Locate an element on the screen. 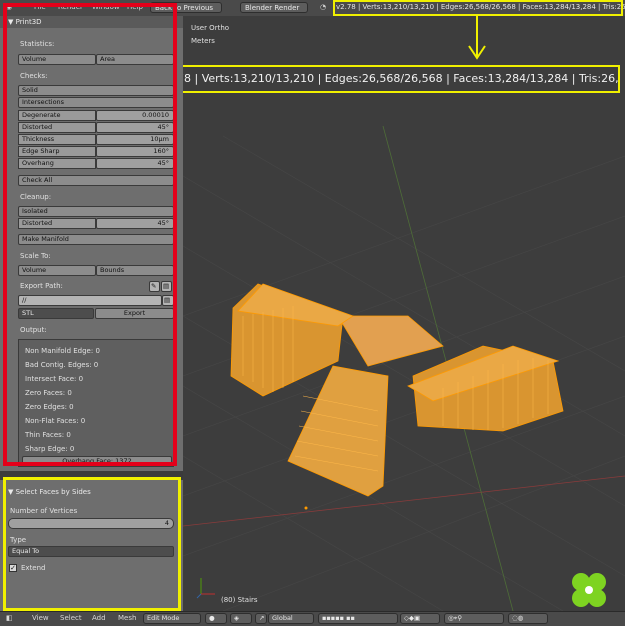 The image size is (625, 626). object-label: (80) Stairs is located at coordinates (239, 600).